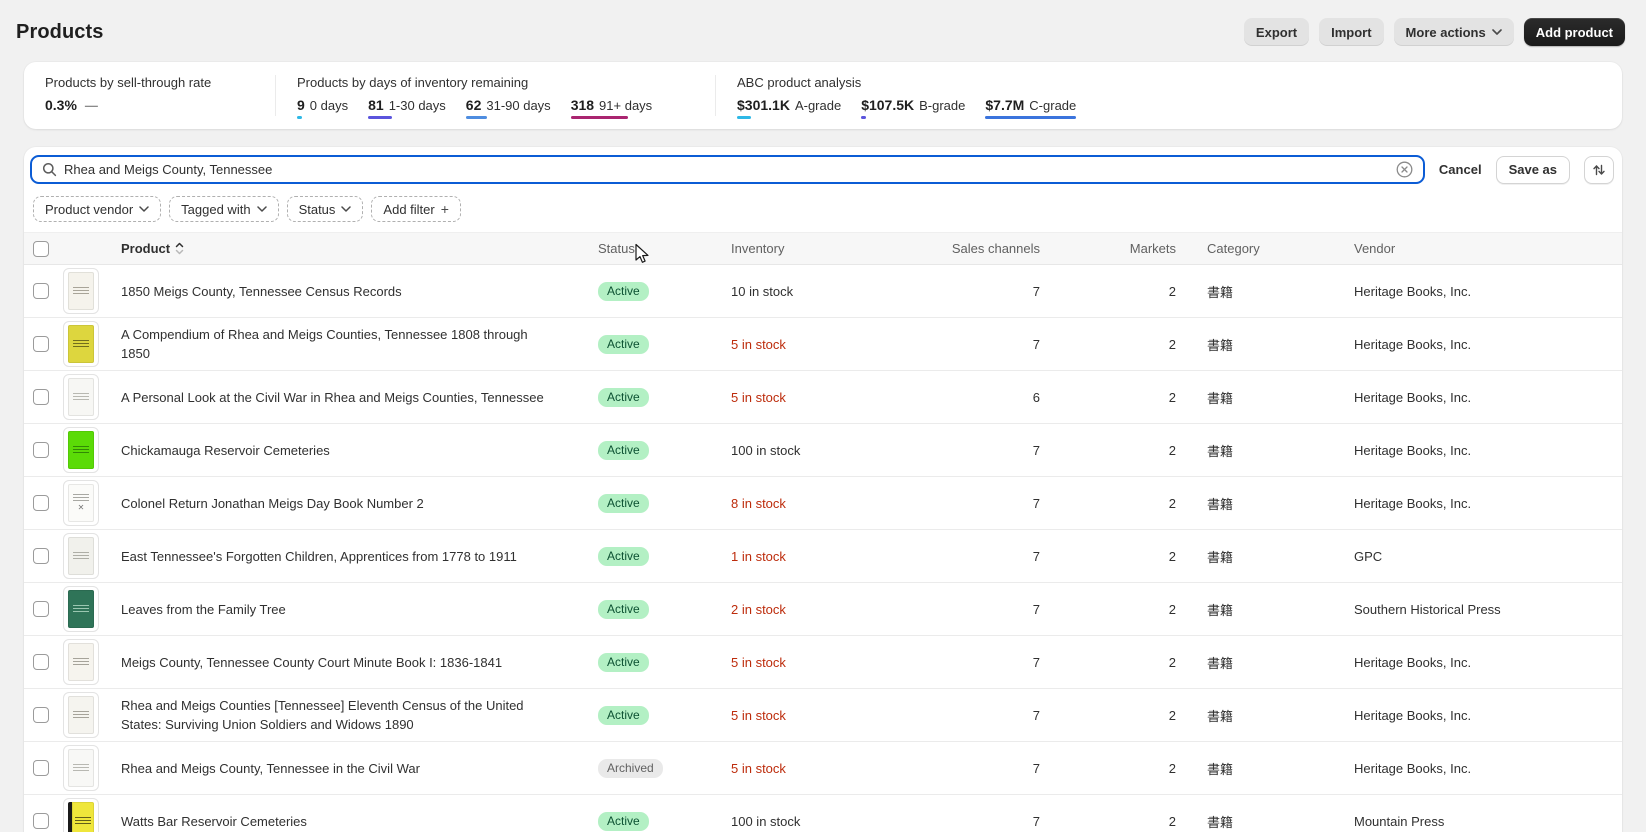  What do you see at coordinates (1460, 169) in the screenshot?
I see `cancel-button: Cancel` at bounding box center [1460, 169].